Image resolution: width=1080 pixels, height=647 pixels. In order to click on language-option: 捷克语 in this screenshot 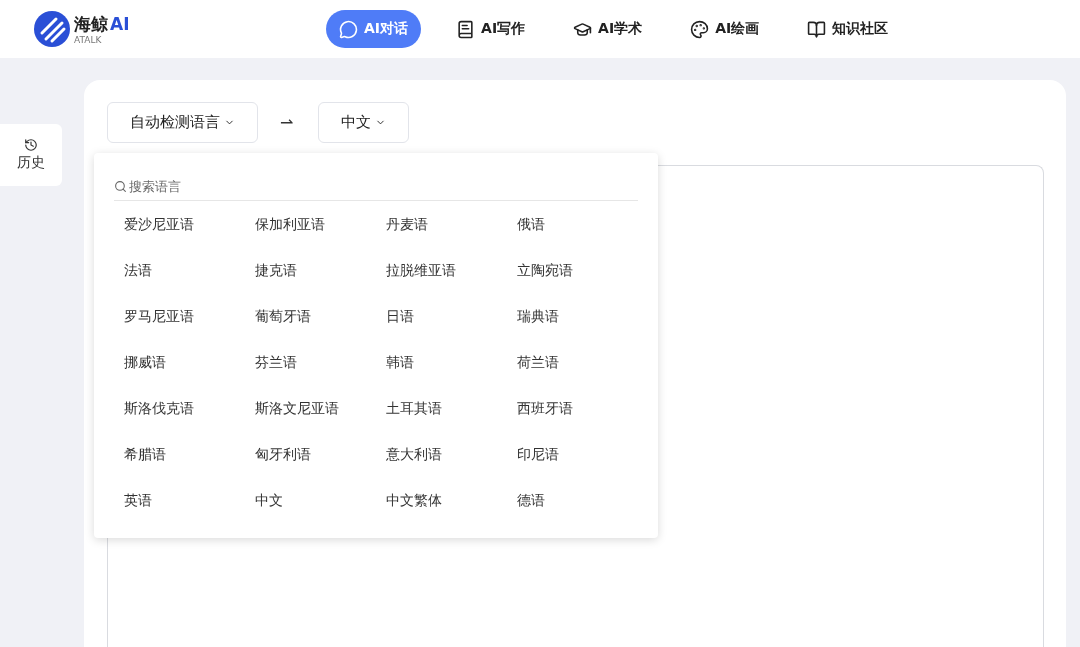, I will do `click(320, 271)`.